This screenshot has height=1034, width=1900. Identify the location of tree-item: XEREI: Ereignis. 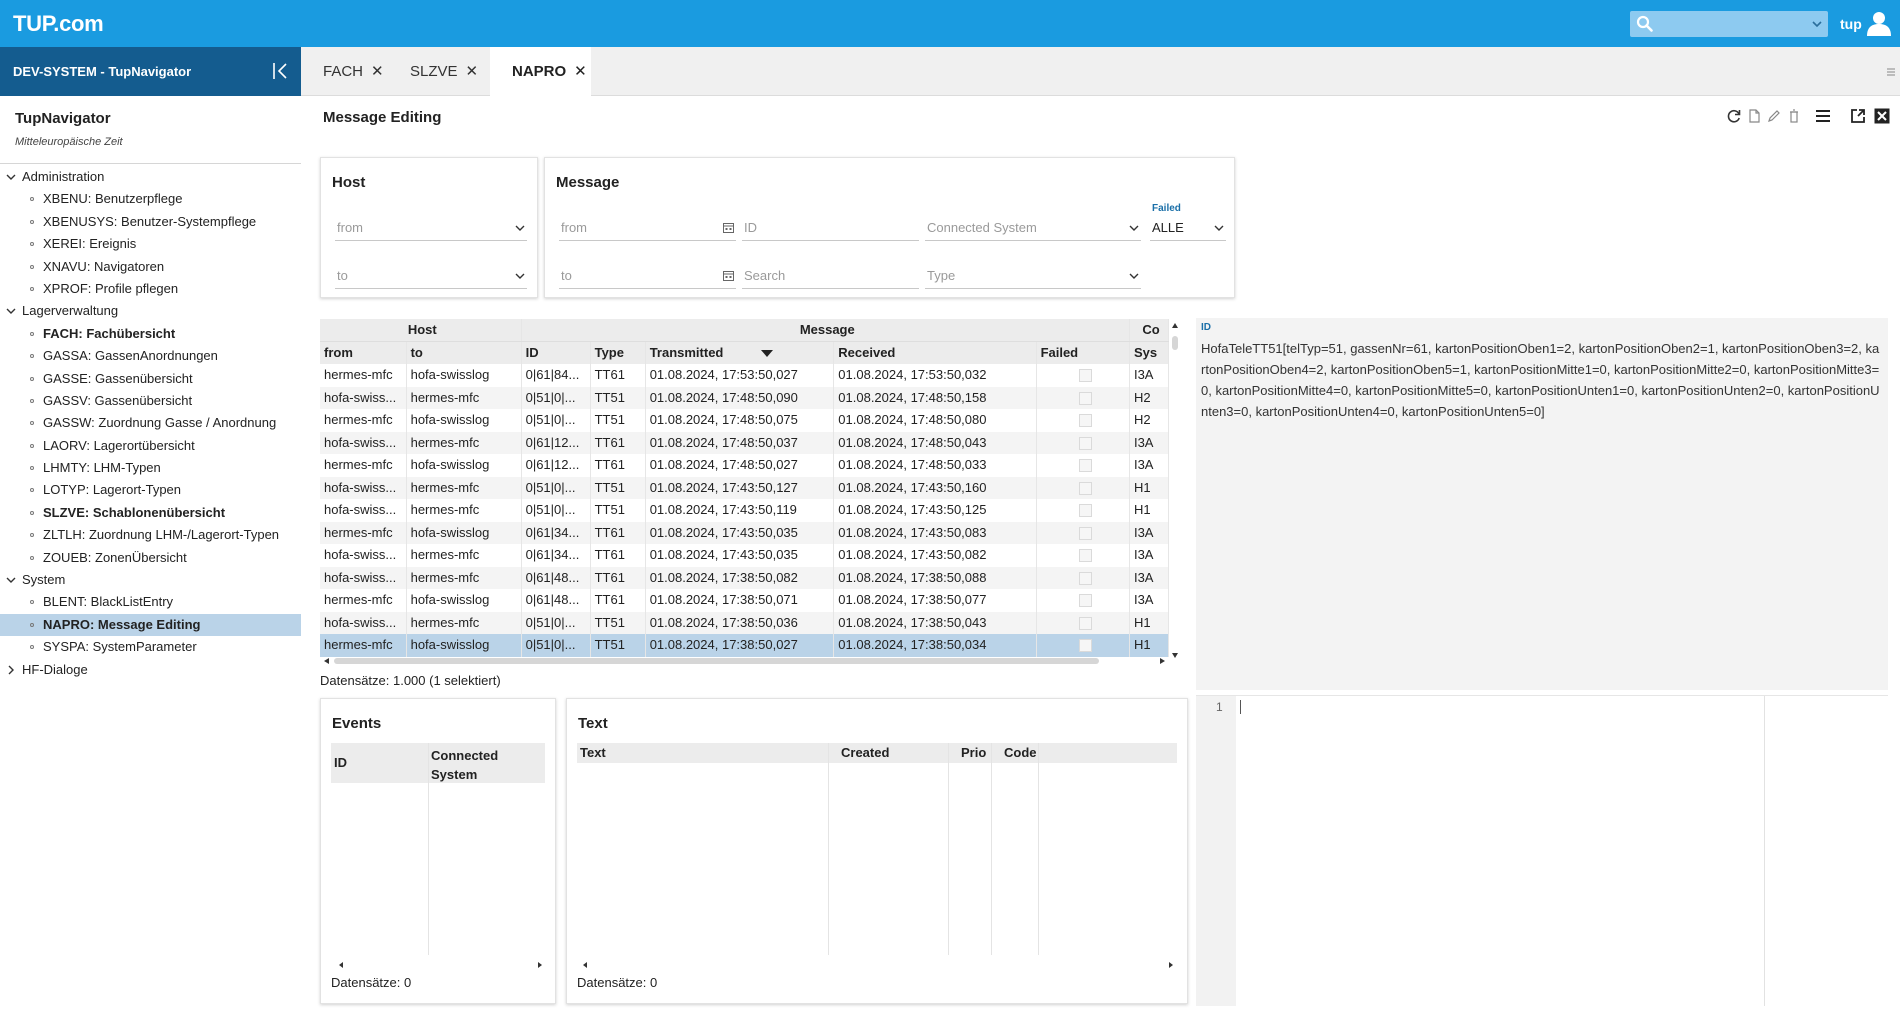
(150, 244).